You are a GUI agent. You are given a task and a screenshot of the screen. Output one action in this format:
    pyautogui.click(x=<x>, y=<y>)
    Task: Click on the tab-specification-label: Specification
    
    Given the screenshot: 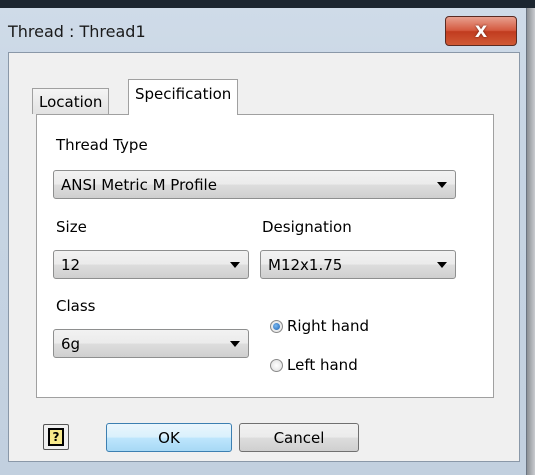 What is the action you would take?
    pyautogui.click(x=183, y=93)
    